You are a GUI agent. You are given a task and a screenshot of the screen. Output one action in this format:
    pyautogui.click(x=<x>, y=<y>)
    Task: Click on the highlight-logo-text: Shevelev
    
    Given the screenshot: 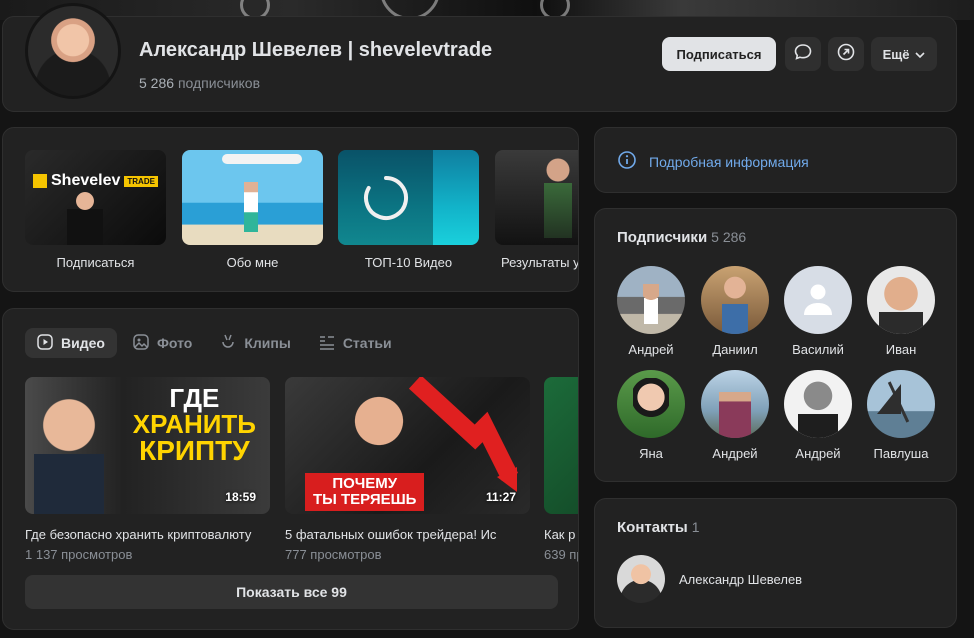 What is the action you would take?
    pyautogui.click(x=86, y=180)
    